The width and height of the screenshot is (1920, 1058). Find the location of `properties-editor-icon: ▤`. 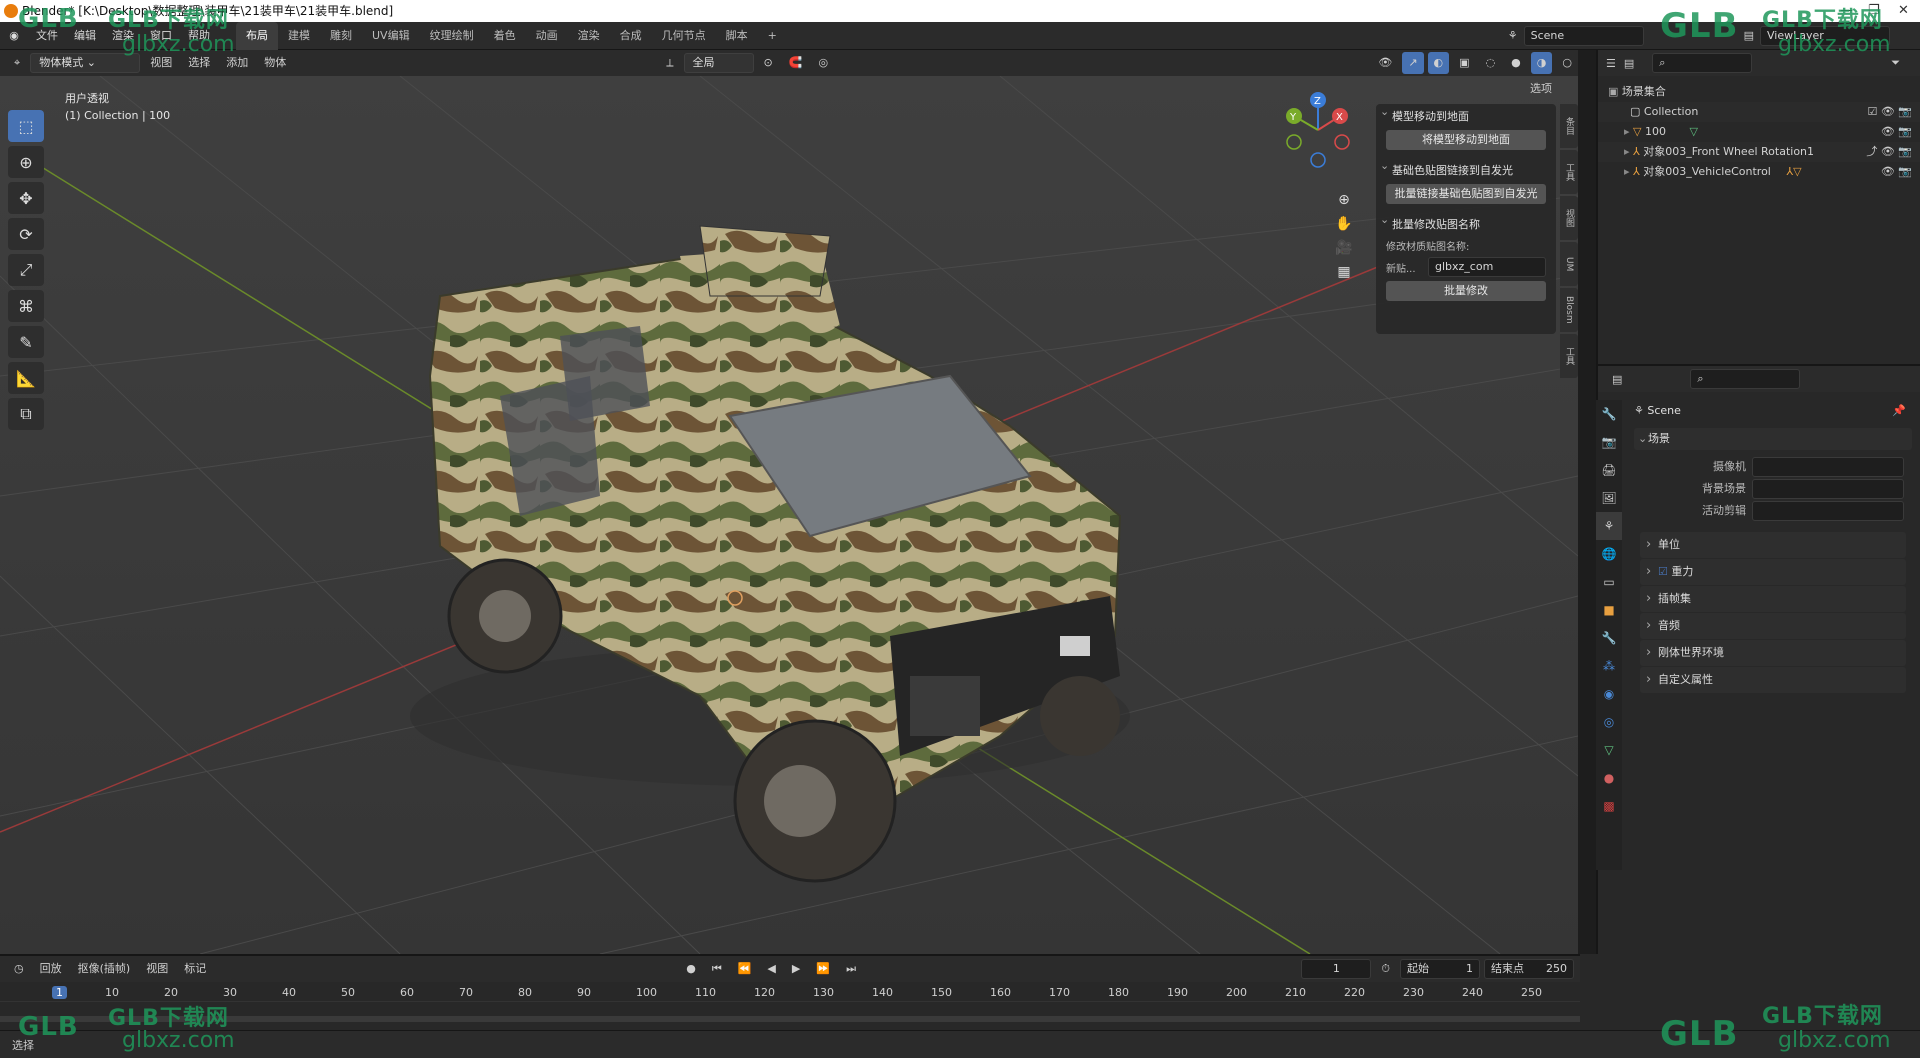

properties-editor-icon: ▤ is located at coordinates (1617, 379).